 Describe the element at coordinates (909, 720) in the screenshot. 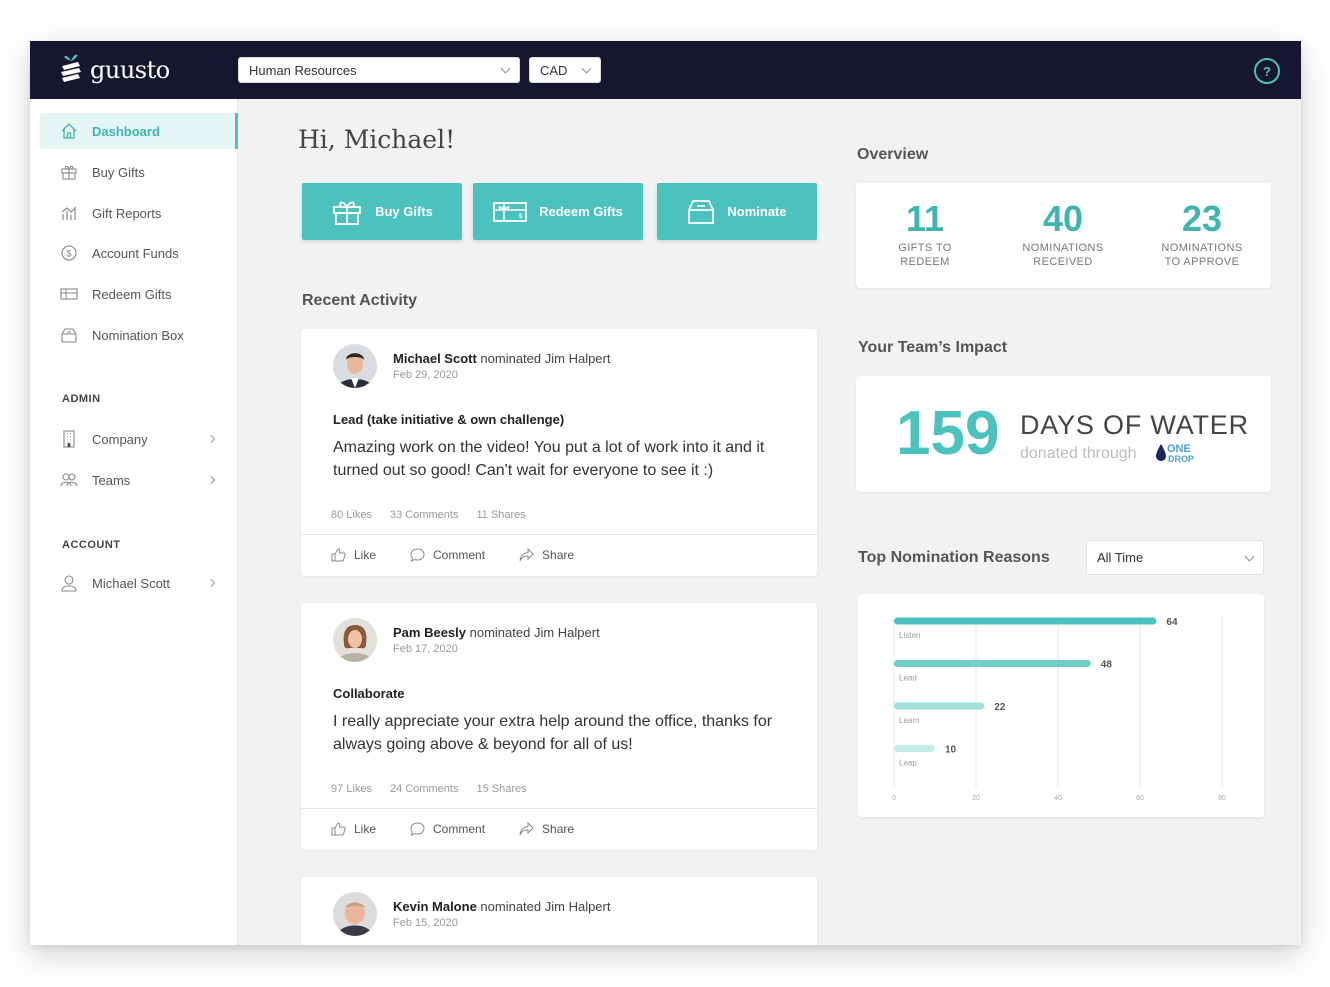

I see `category-label: Learn` at that location.